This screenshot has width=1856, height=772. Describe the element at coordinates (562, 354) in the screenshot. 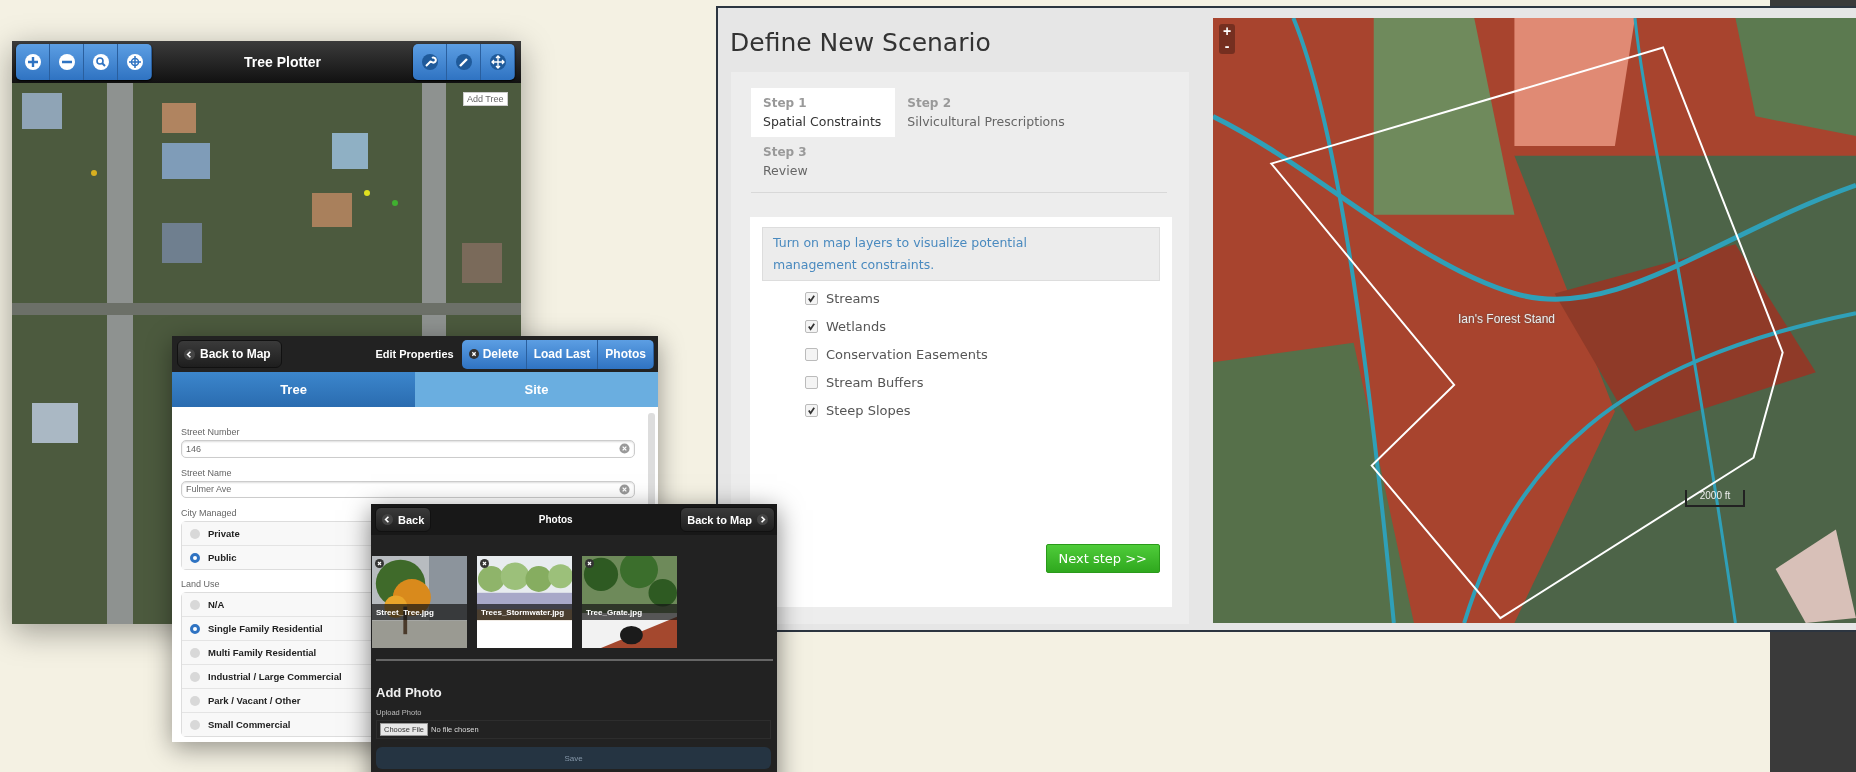

I see `action-button: Load Last` at that location.